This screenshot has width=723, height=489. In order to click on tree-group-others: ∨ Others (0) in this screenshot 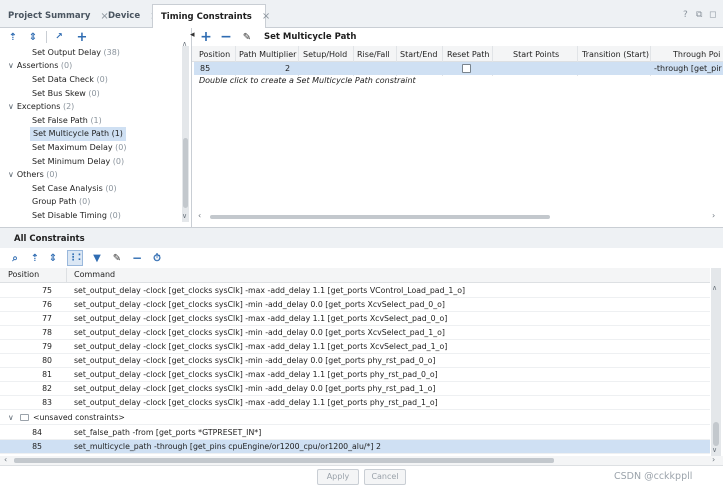, I will do `click(33, 175)`.